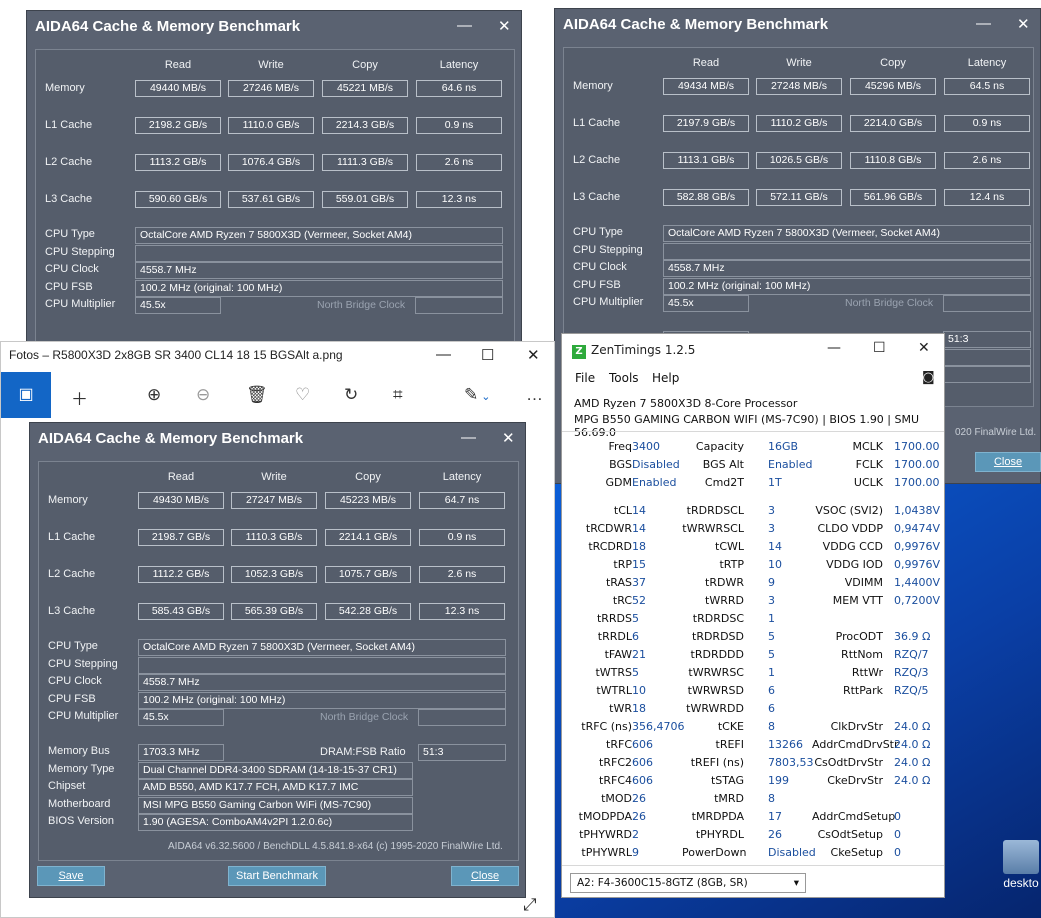 This screenshot has width=1041, height=918. I want to click on timing-label: tMRD, so click(729, 798).